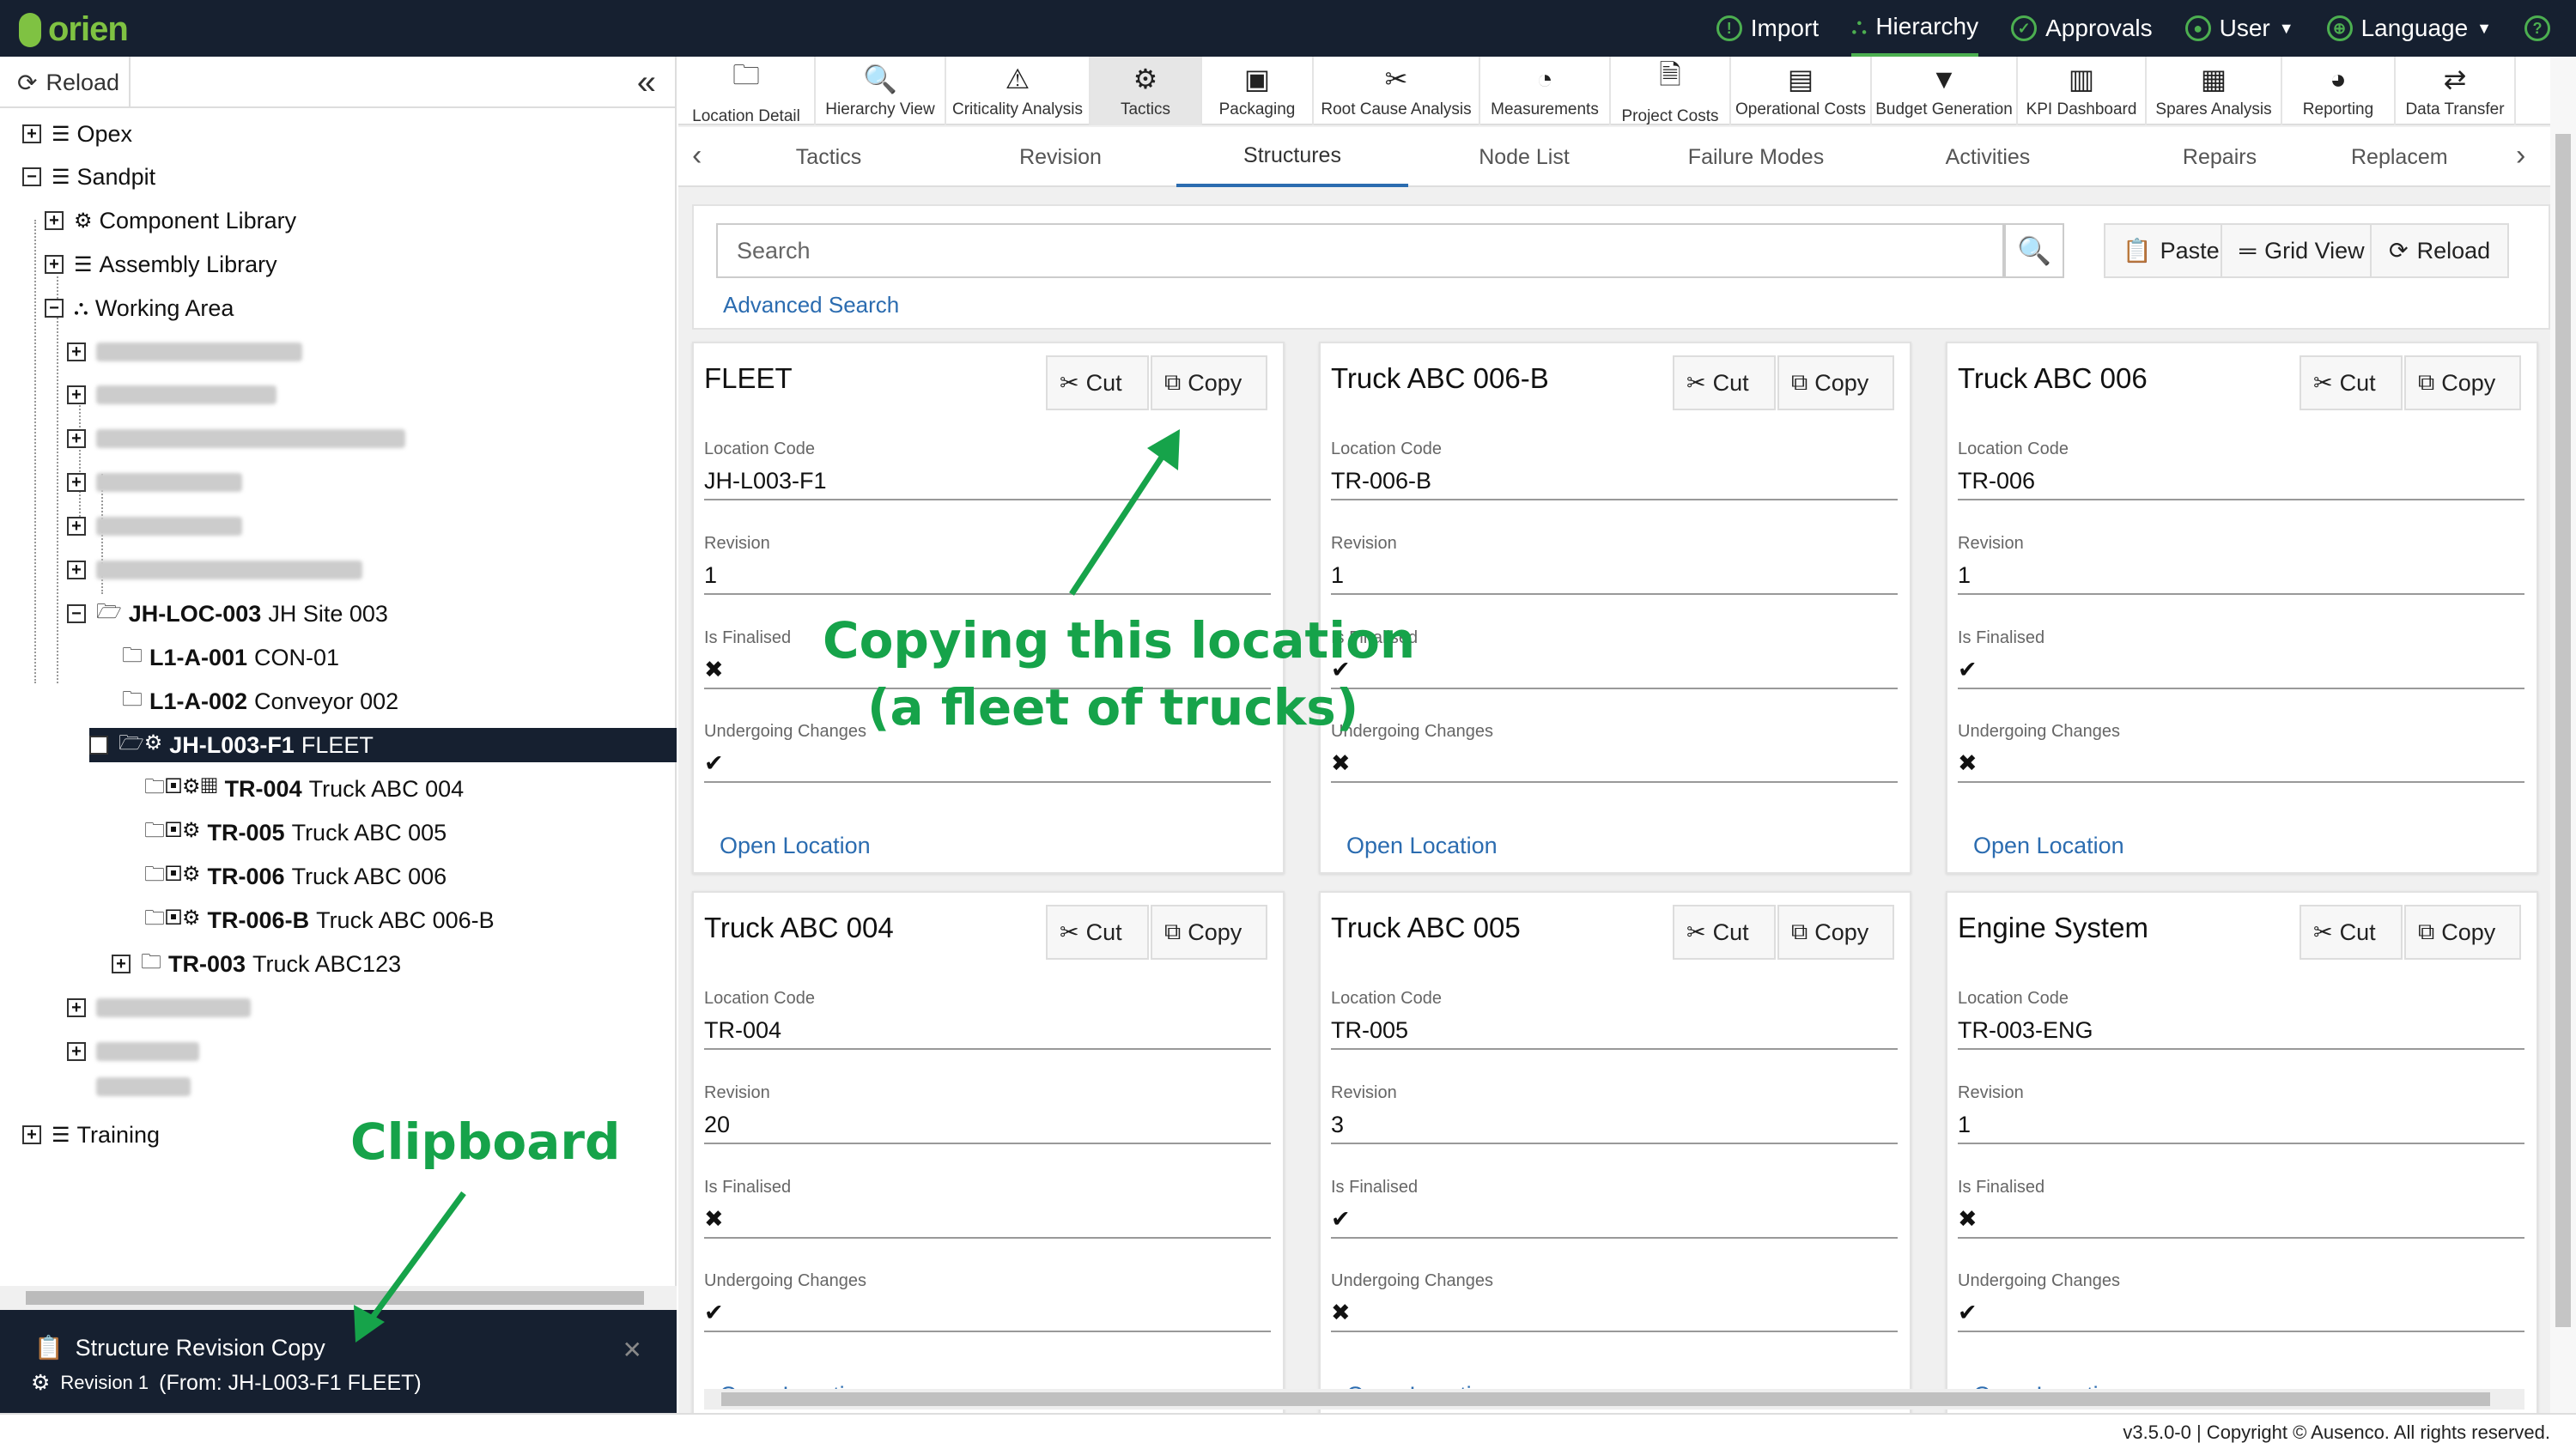 This screenshot has height=1449, width=2576. What do you see at coordinates (1988, 157) in the screenshot?
I see `tab-activities: Activities` at bounding box center [1988, 157].